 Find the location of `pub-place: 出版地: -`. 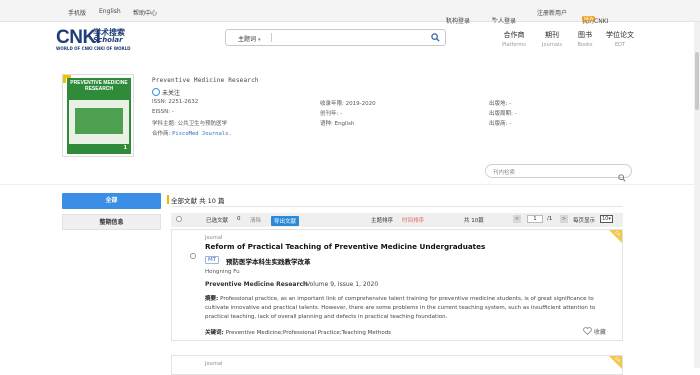

pub-place: 出版地: - is located at coordinates (500, 104).